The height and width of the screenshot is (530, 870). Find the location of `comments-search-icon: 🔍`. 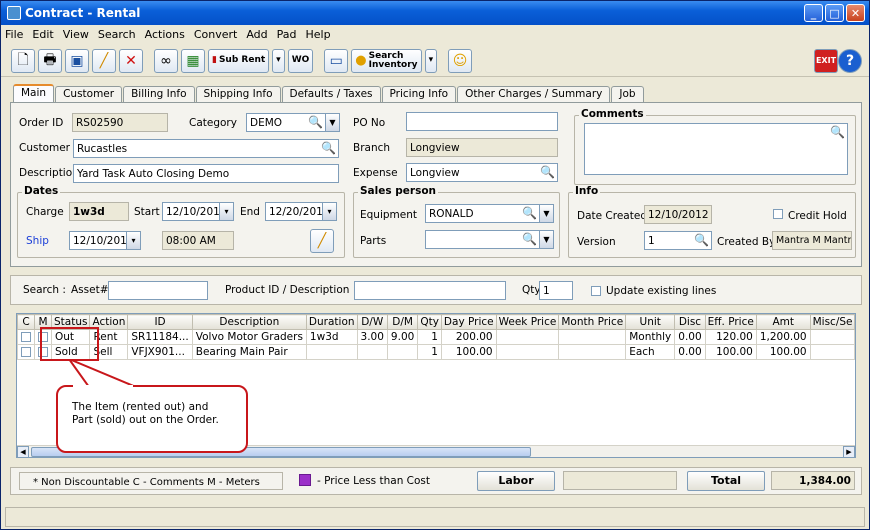

comments-search-icon: 🔍 is located at coordinates (837, 132).